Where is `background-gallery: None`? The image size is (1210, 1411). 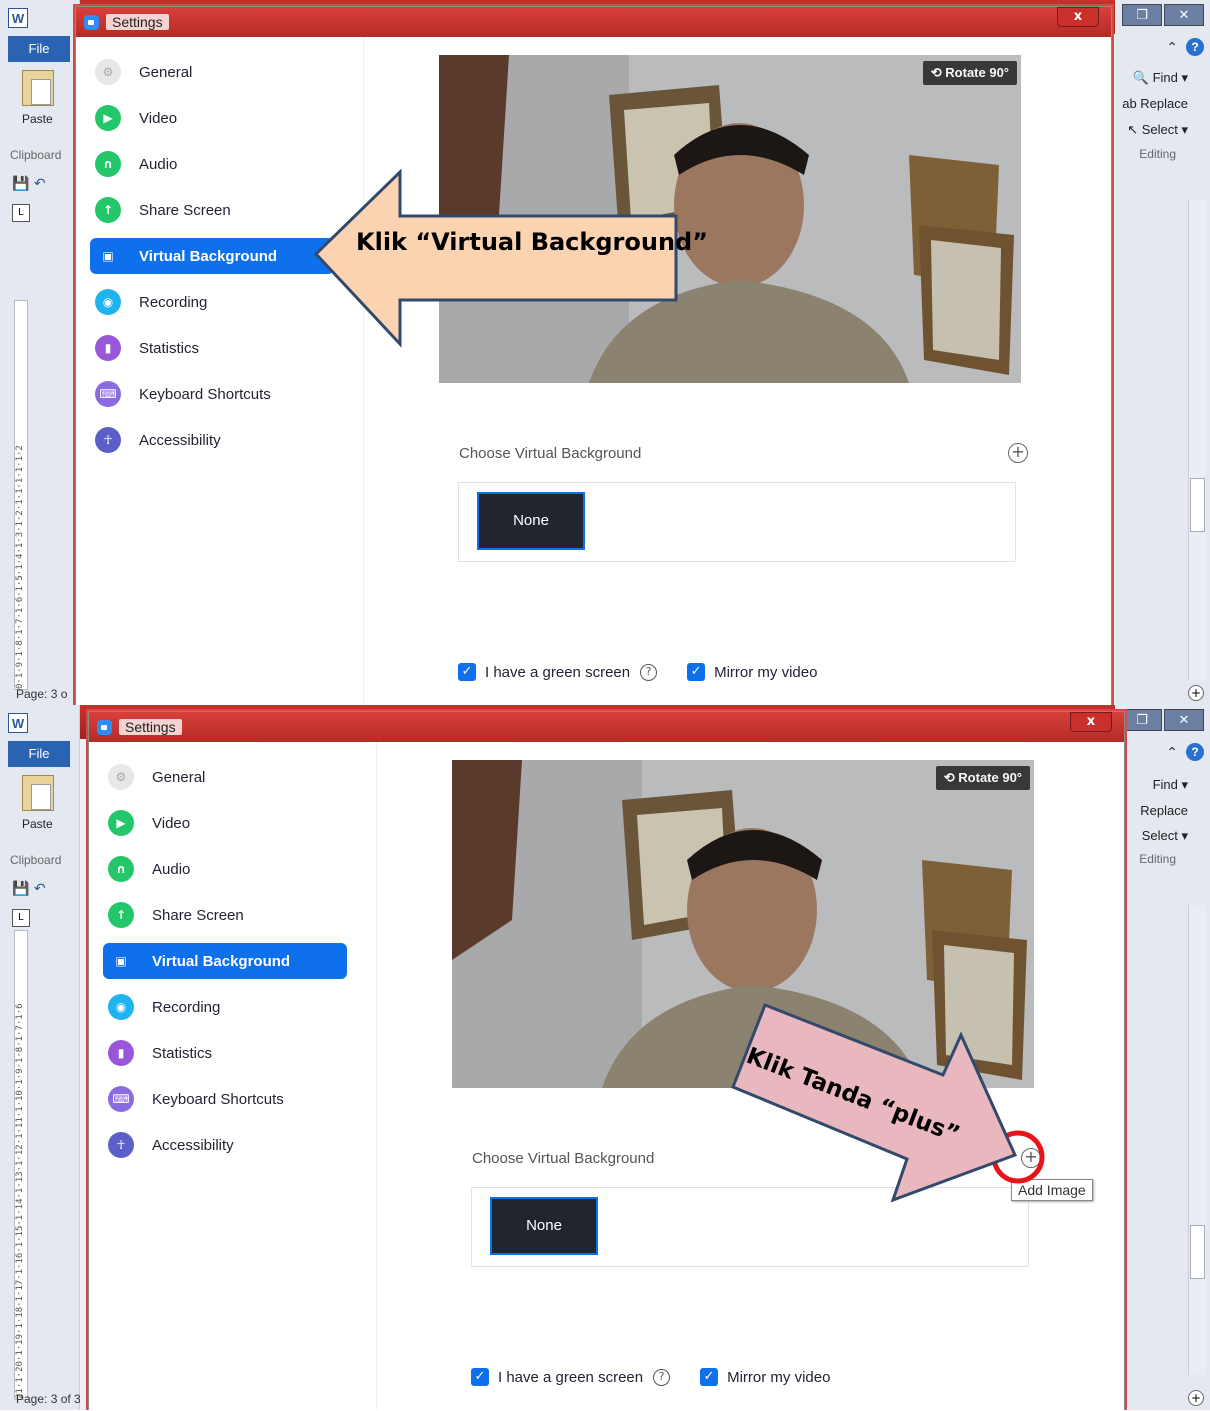
background-gallery: None is located at coordinates (737, 522).